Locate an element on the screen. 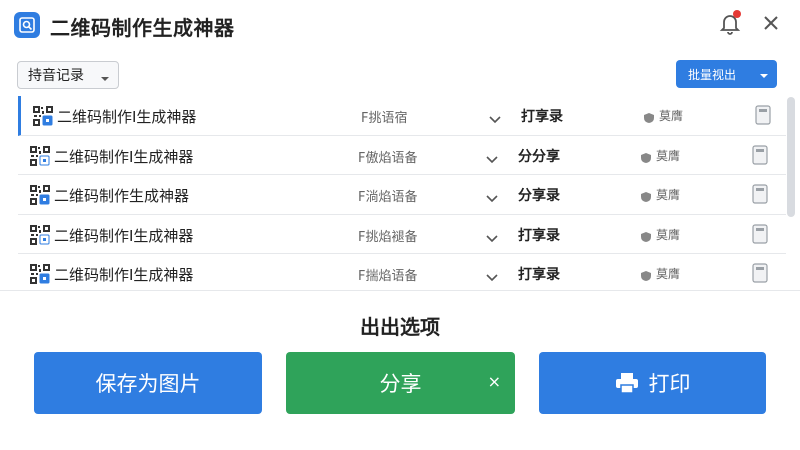  list-item: 二维码制作I生成神器 F挑语宿 打享录 莫膺 is located at coordinates (402, 116).